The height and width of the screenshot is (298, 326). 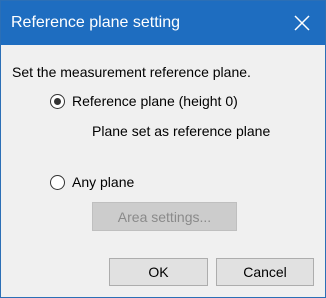 I want to click on cancel-label: Cancel, so click(x=265, y=272).